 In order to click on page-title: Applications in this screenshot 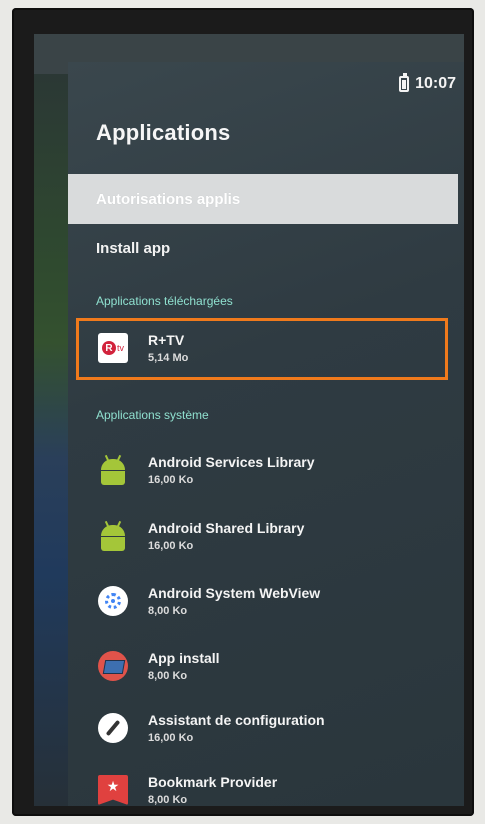, I will do `click(163, 132)`.